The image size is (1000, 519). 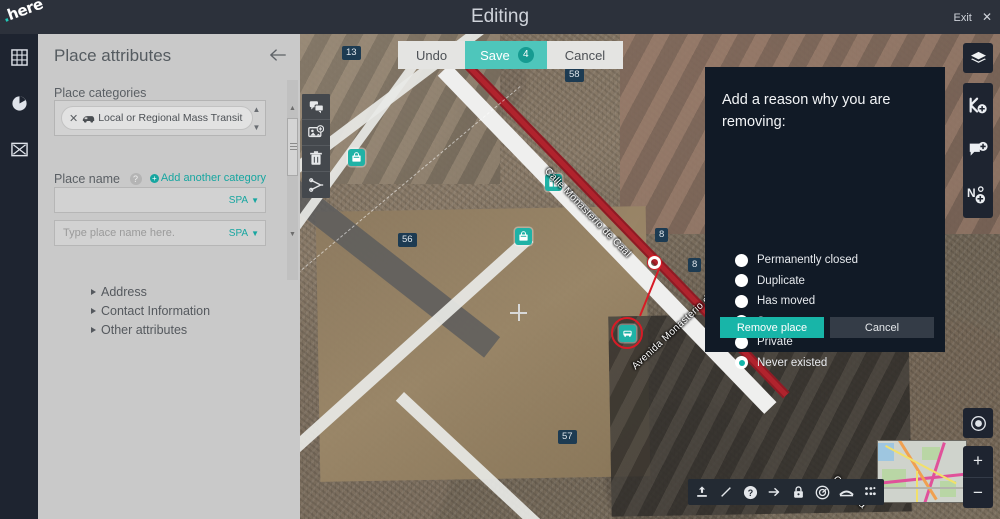 I want to click on edit-action-bar: Undo Save 4 Cancel, so click(x=511, y=55).